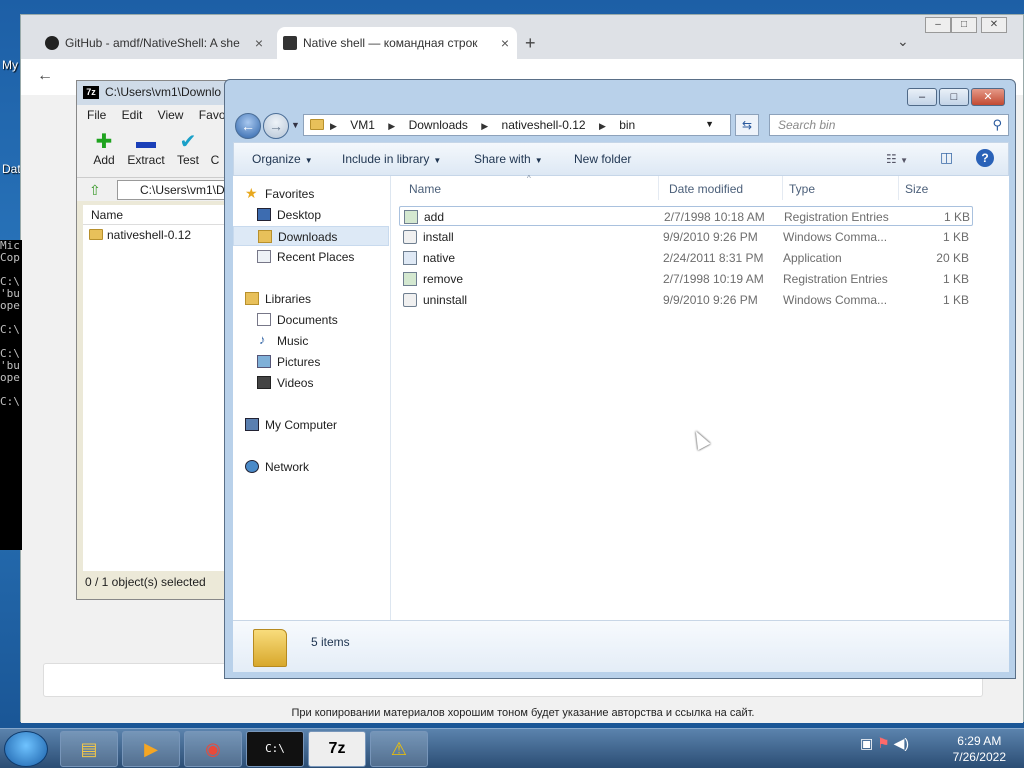 This screenshot has width=1024, height=768. I want to click on nav-music: ♪ Music, so click(311, 341).